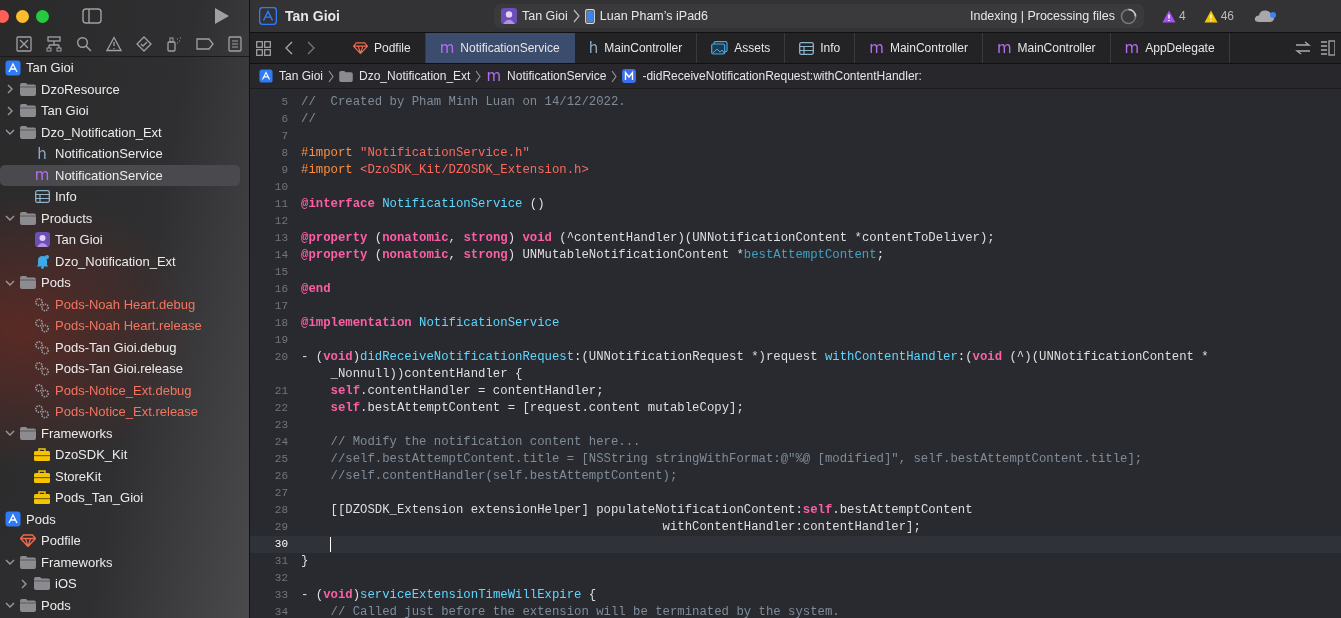 The height and width of the screenshot is (618, 1341). I want to click on editor-tab: h MainController, so click(636, 48).